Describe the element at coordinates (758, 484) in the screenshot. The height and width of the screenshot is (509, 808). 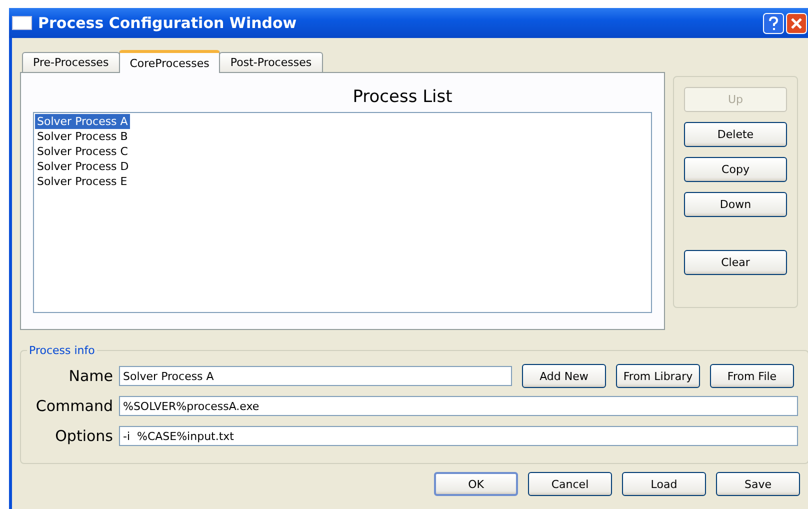
I see `footer-button: Save` at that location.